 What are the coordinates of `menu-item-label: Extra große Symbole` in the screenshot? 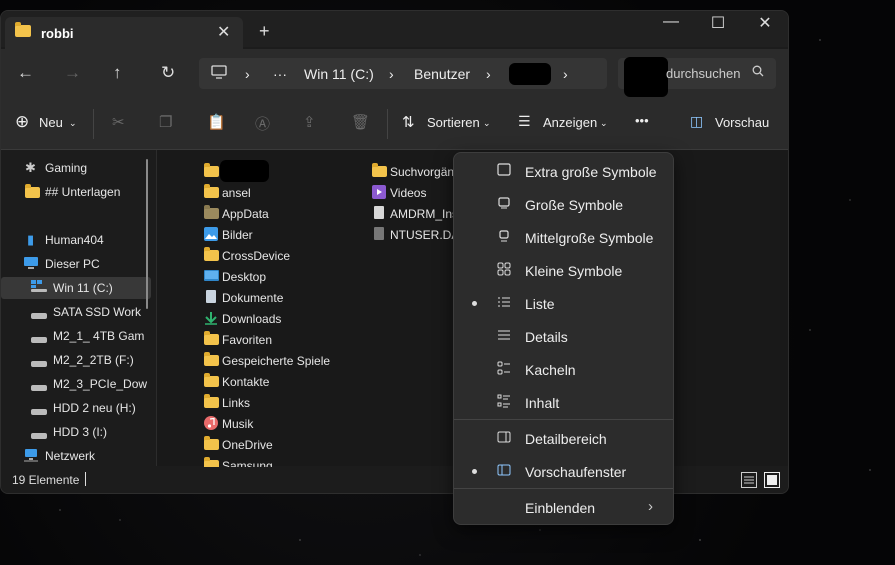 It's located at (591, 172).